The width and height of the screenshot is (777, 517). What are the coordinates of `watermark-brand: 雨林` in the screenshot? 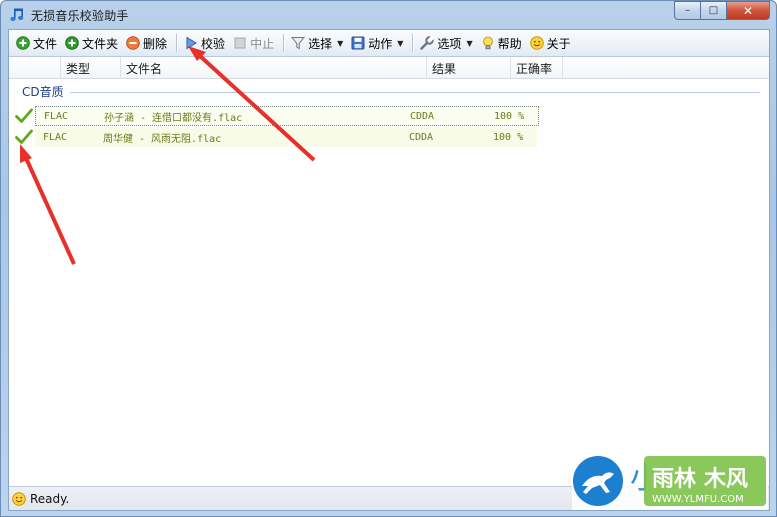 It's located at (674, 479).